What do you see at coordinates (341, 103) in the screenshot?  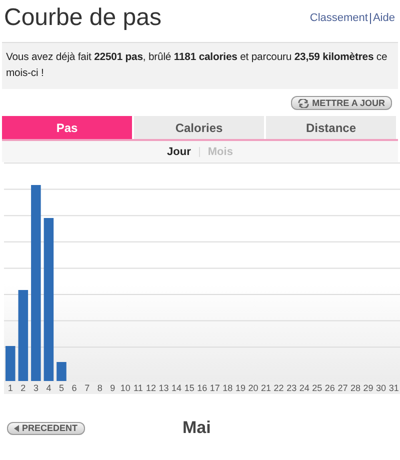 I see `update-button: METTRE A JOUR` at bounding box center [341, 103].